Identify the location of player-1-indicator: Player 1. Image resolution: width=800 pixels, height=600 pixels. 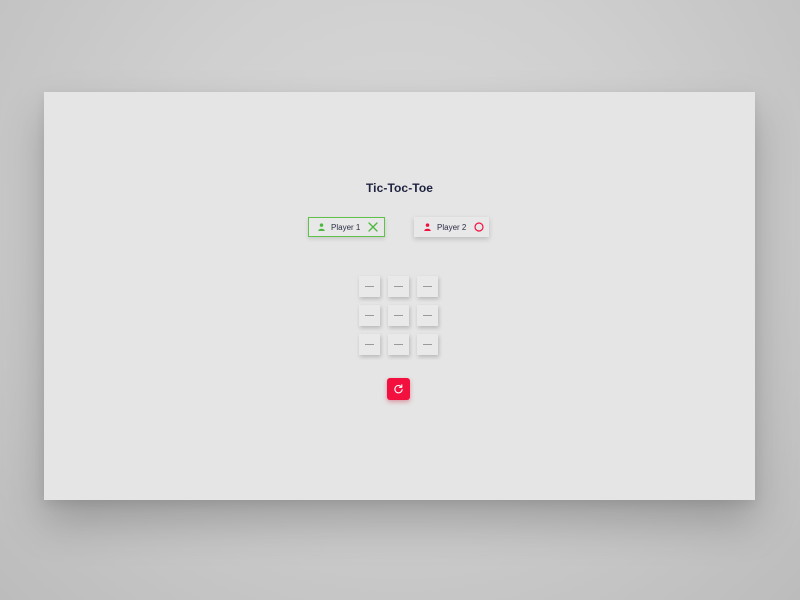
(346, 227).